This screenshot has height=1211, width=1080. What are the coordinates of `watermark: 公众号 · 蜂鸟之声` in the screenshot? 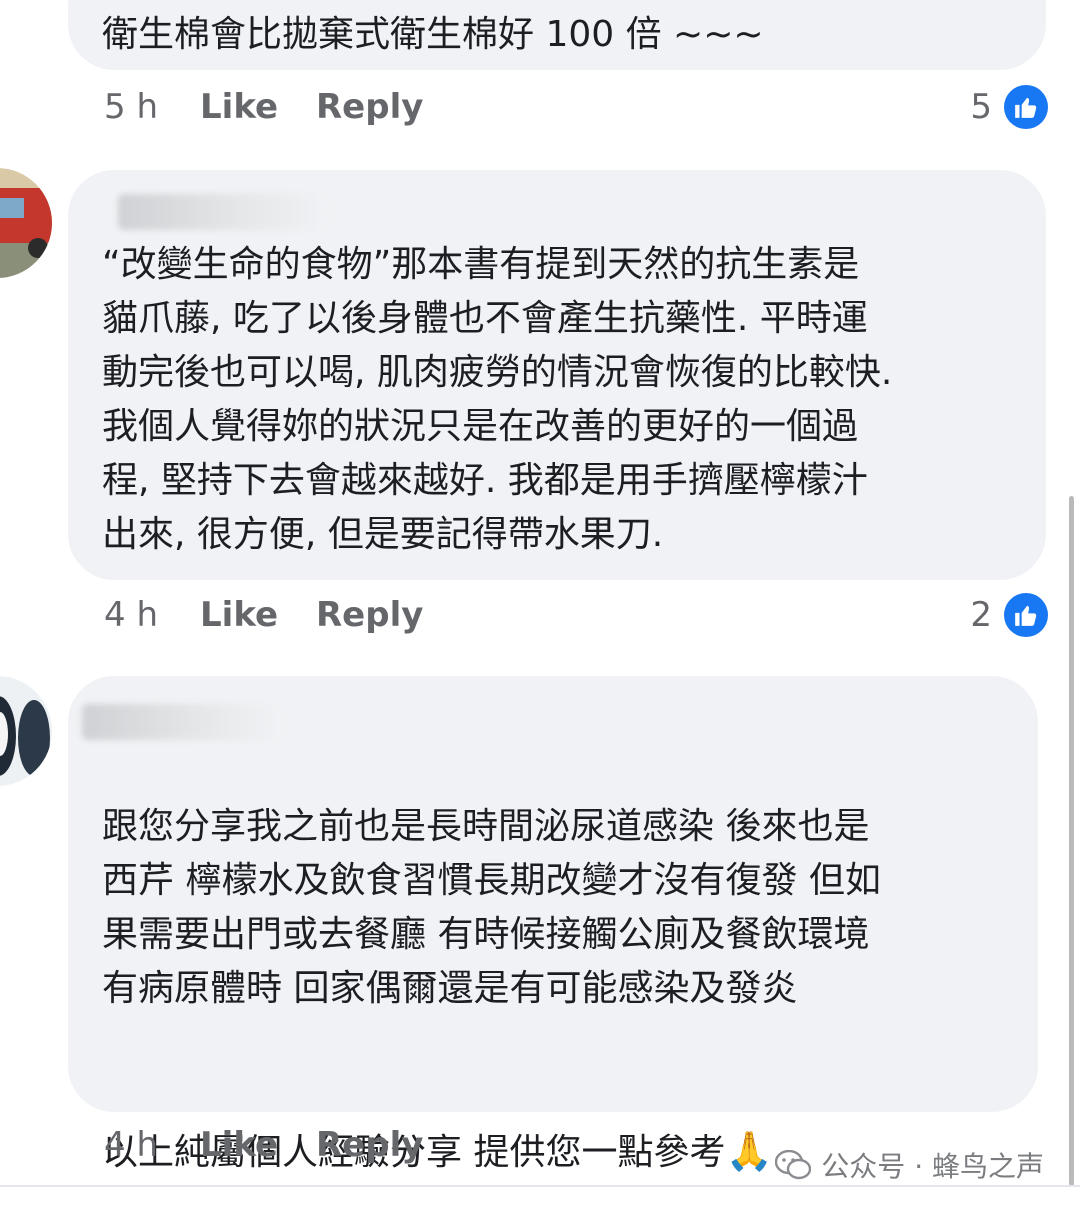 It's located at (909, 1165).